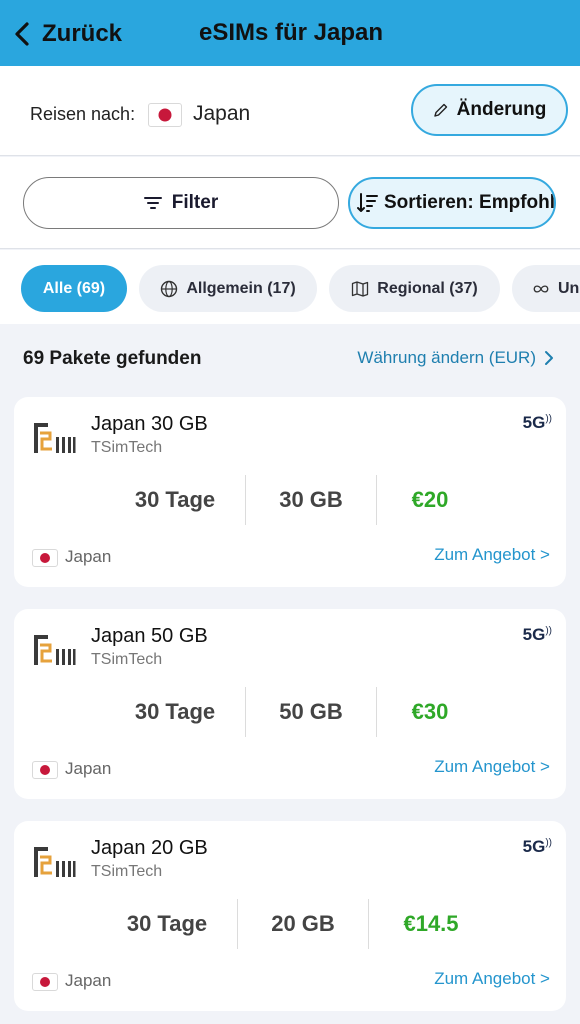 The height and width of the screenshot is (1024, 580). I want to click on sort-label: Sortieren: Empfohlen, so click(470, 202).